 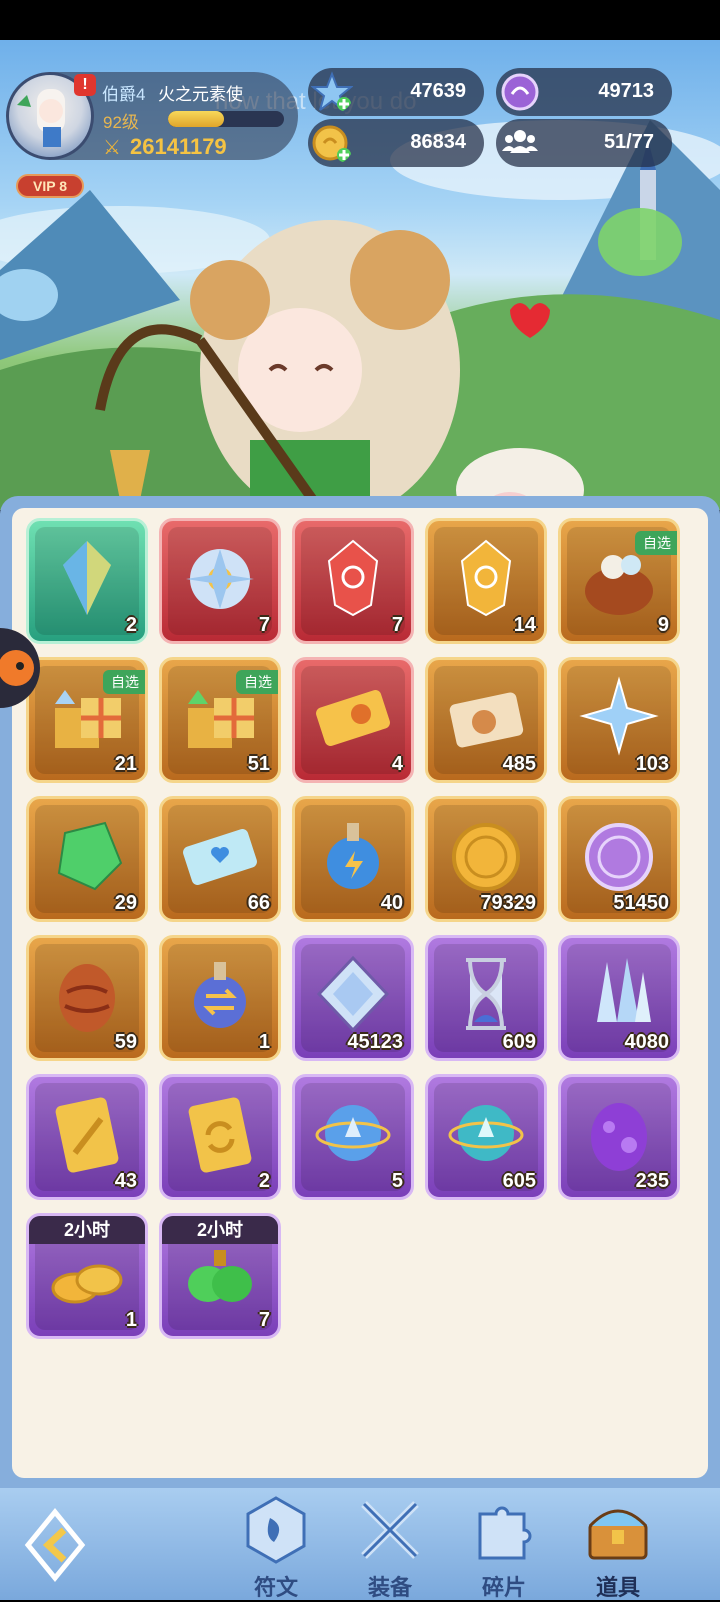 What do you see at coordinates (519, 1042) in the screenshot?
I see `item-count: 609` at bounding box center [519, 1042].